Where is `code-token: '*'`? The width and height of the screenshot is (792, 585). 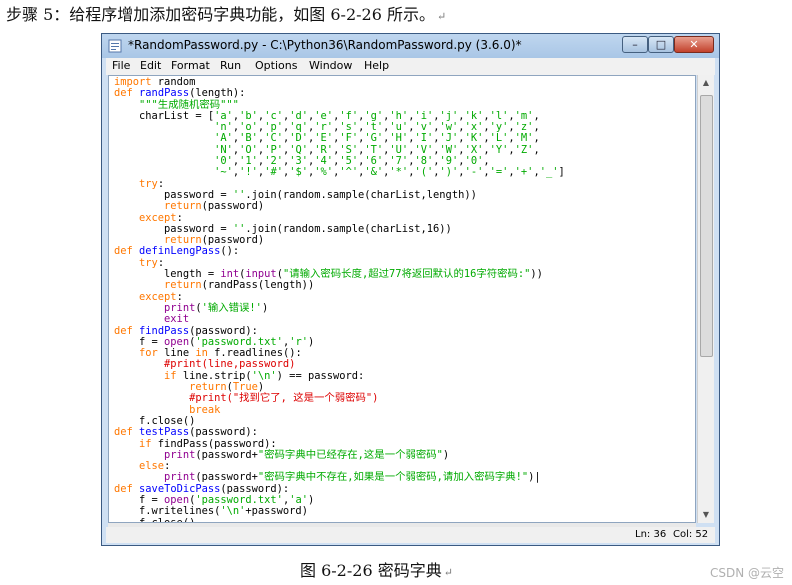 code-token: '*' is located at coordinates (399, 172).